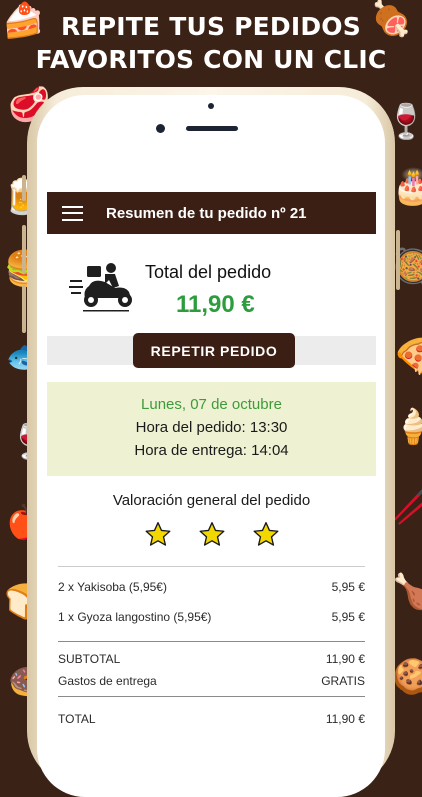 The height and width of the screenshot is (797, 422). What do you see at coordinates (211, 587) in the screenshot?
I see `list-item: 2 x Yakisoba (5,95€) 5,95 €` at bounding box center [211, 587].